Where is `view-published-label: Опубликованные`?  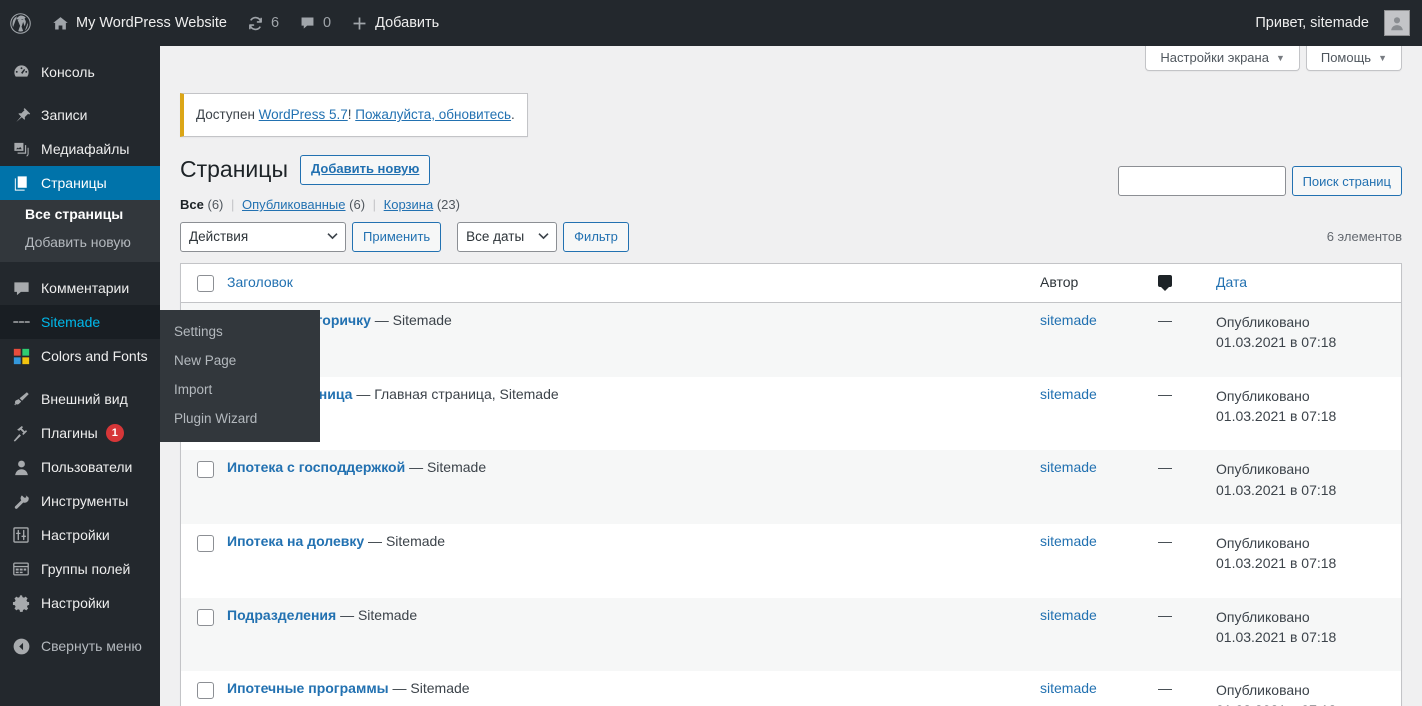 view-published-label: Опубликованные is located at coordinates (294, 204).